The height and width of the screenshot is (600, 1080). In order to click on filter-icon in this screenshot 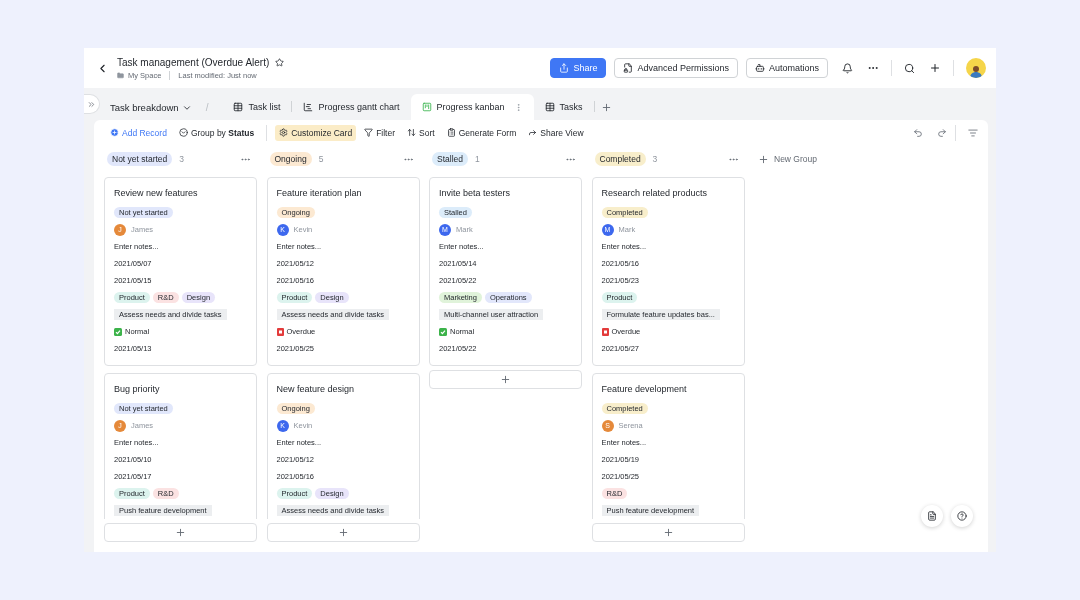, I will do `click(369, 132)`.